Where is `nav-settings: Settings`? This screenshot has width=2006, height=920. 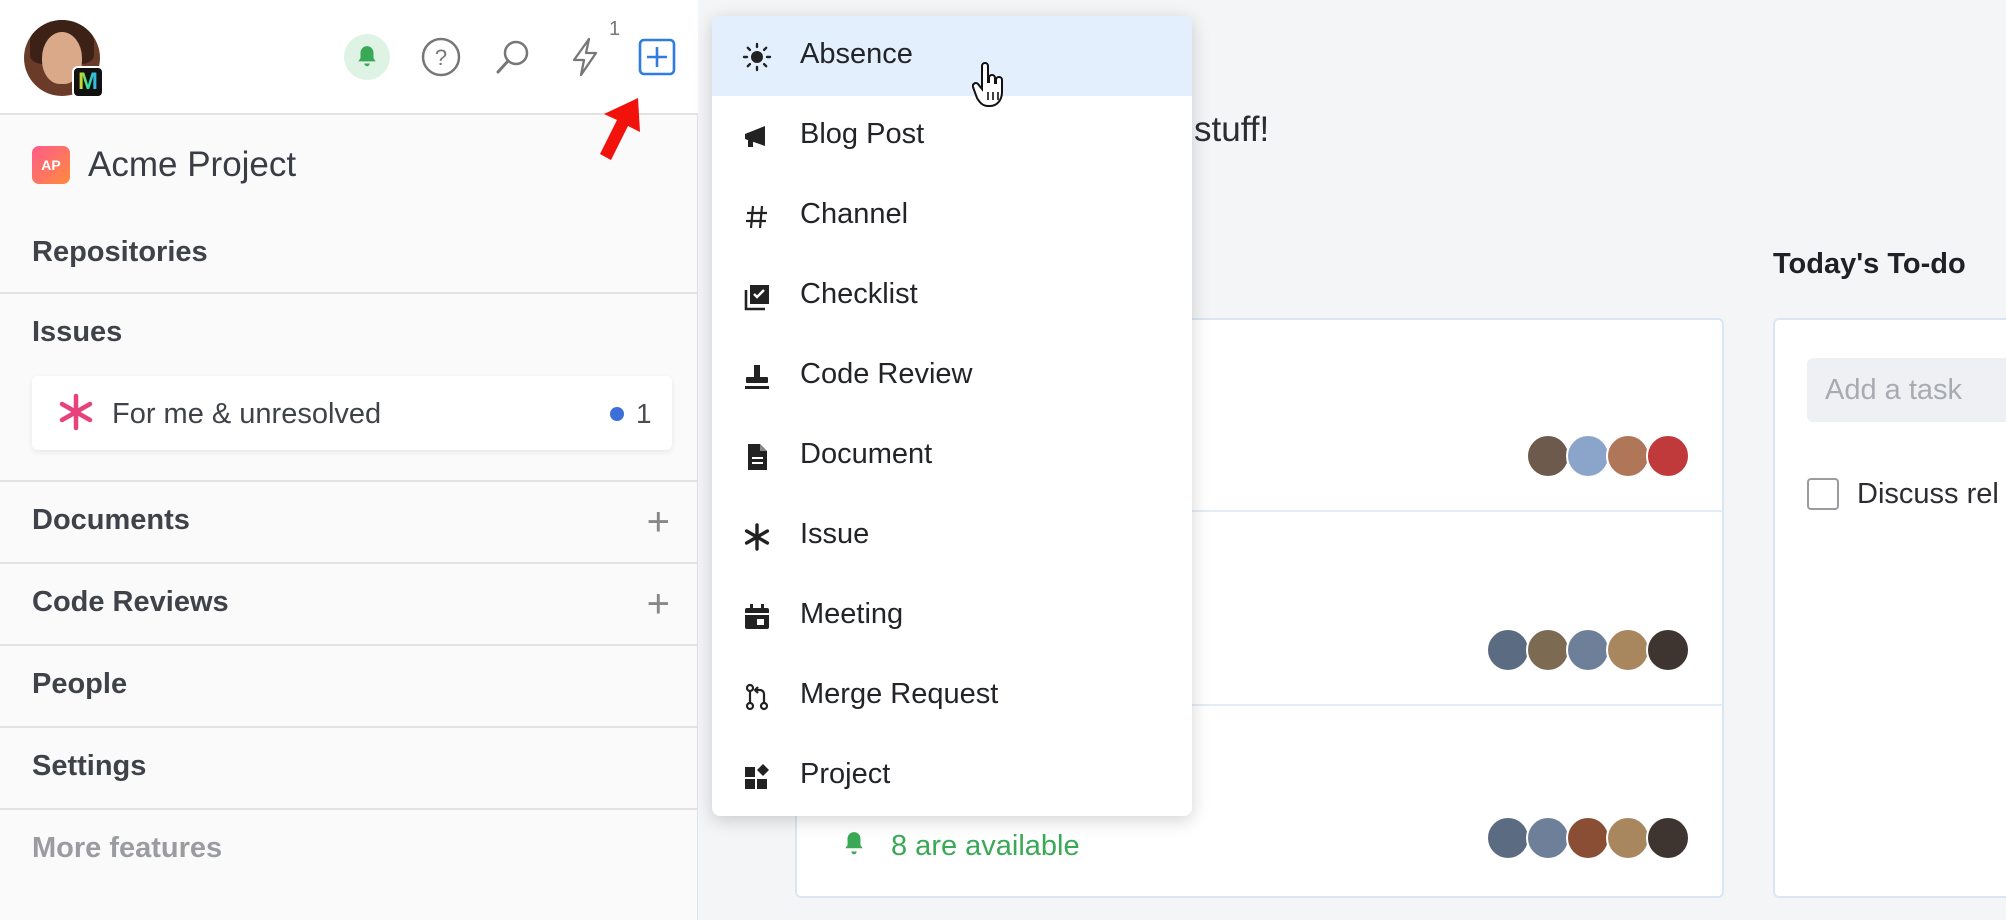 nav-settings: Settings is located at coordinates (349, 769).